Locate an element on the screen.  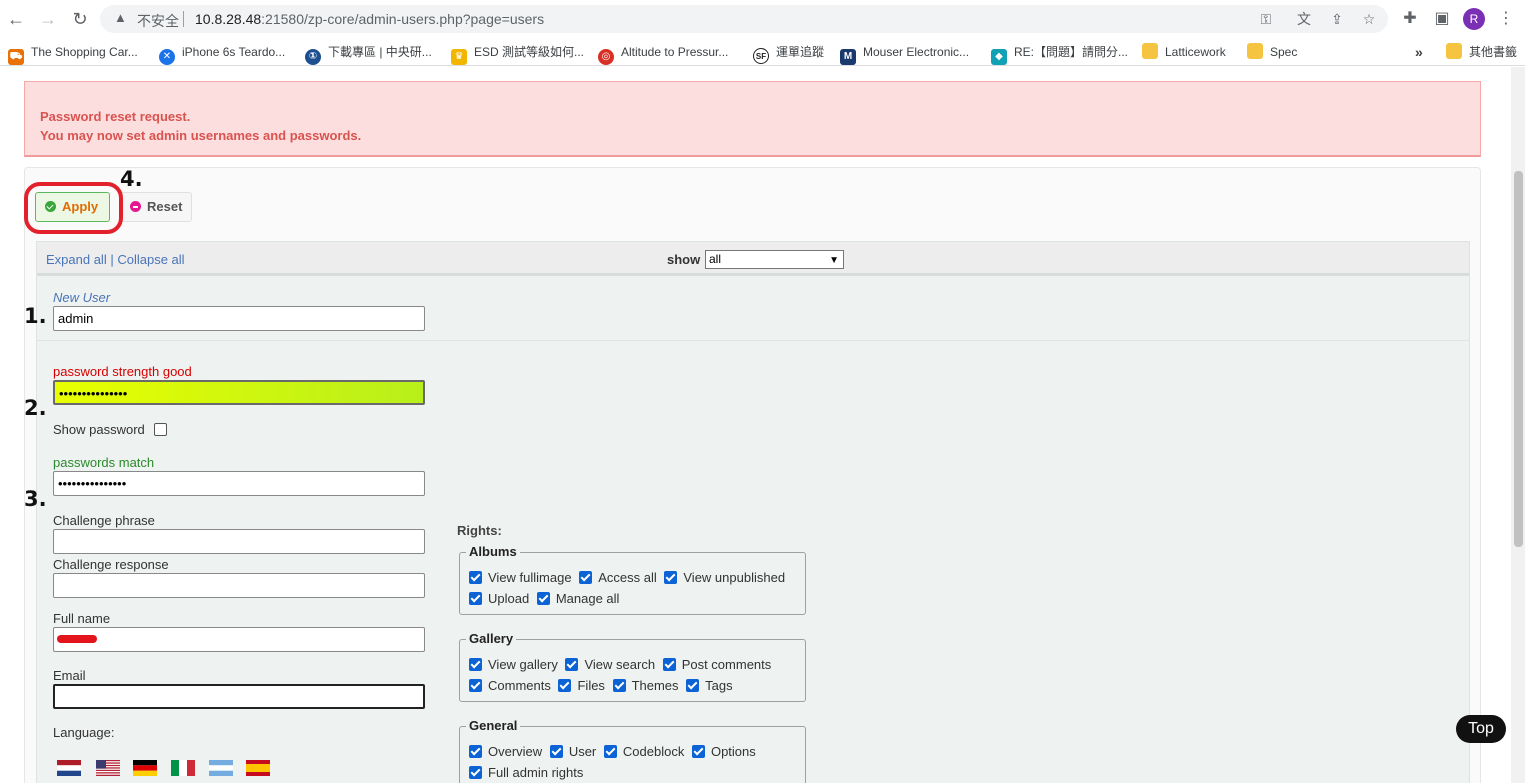
reset-button: Reset is located at coordinates (156, 207).